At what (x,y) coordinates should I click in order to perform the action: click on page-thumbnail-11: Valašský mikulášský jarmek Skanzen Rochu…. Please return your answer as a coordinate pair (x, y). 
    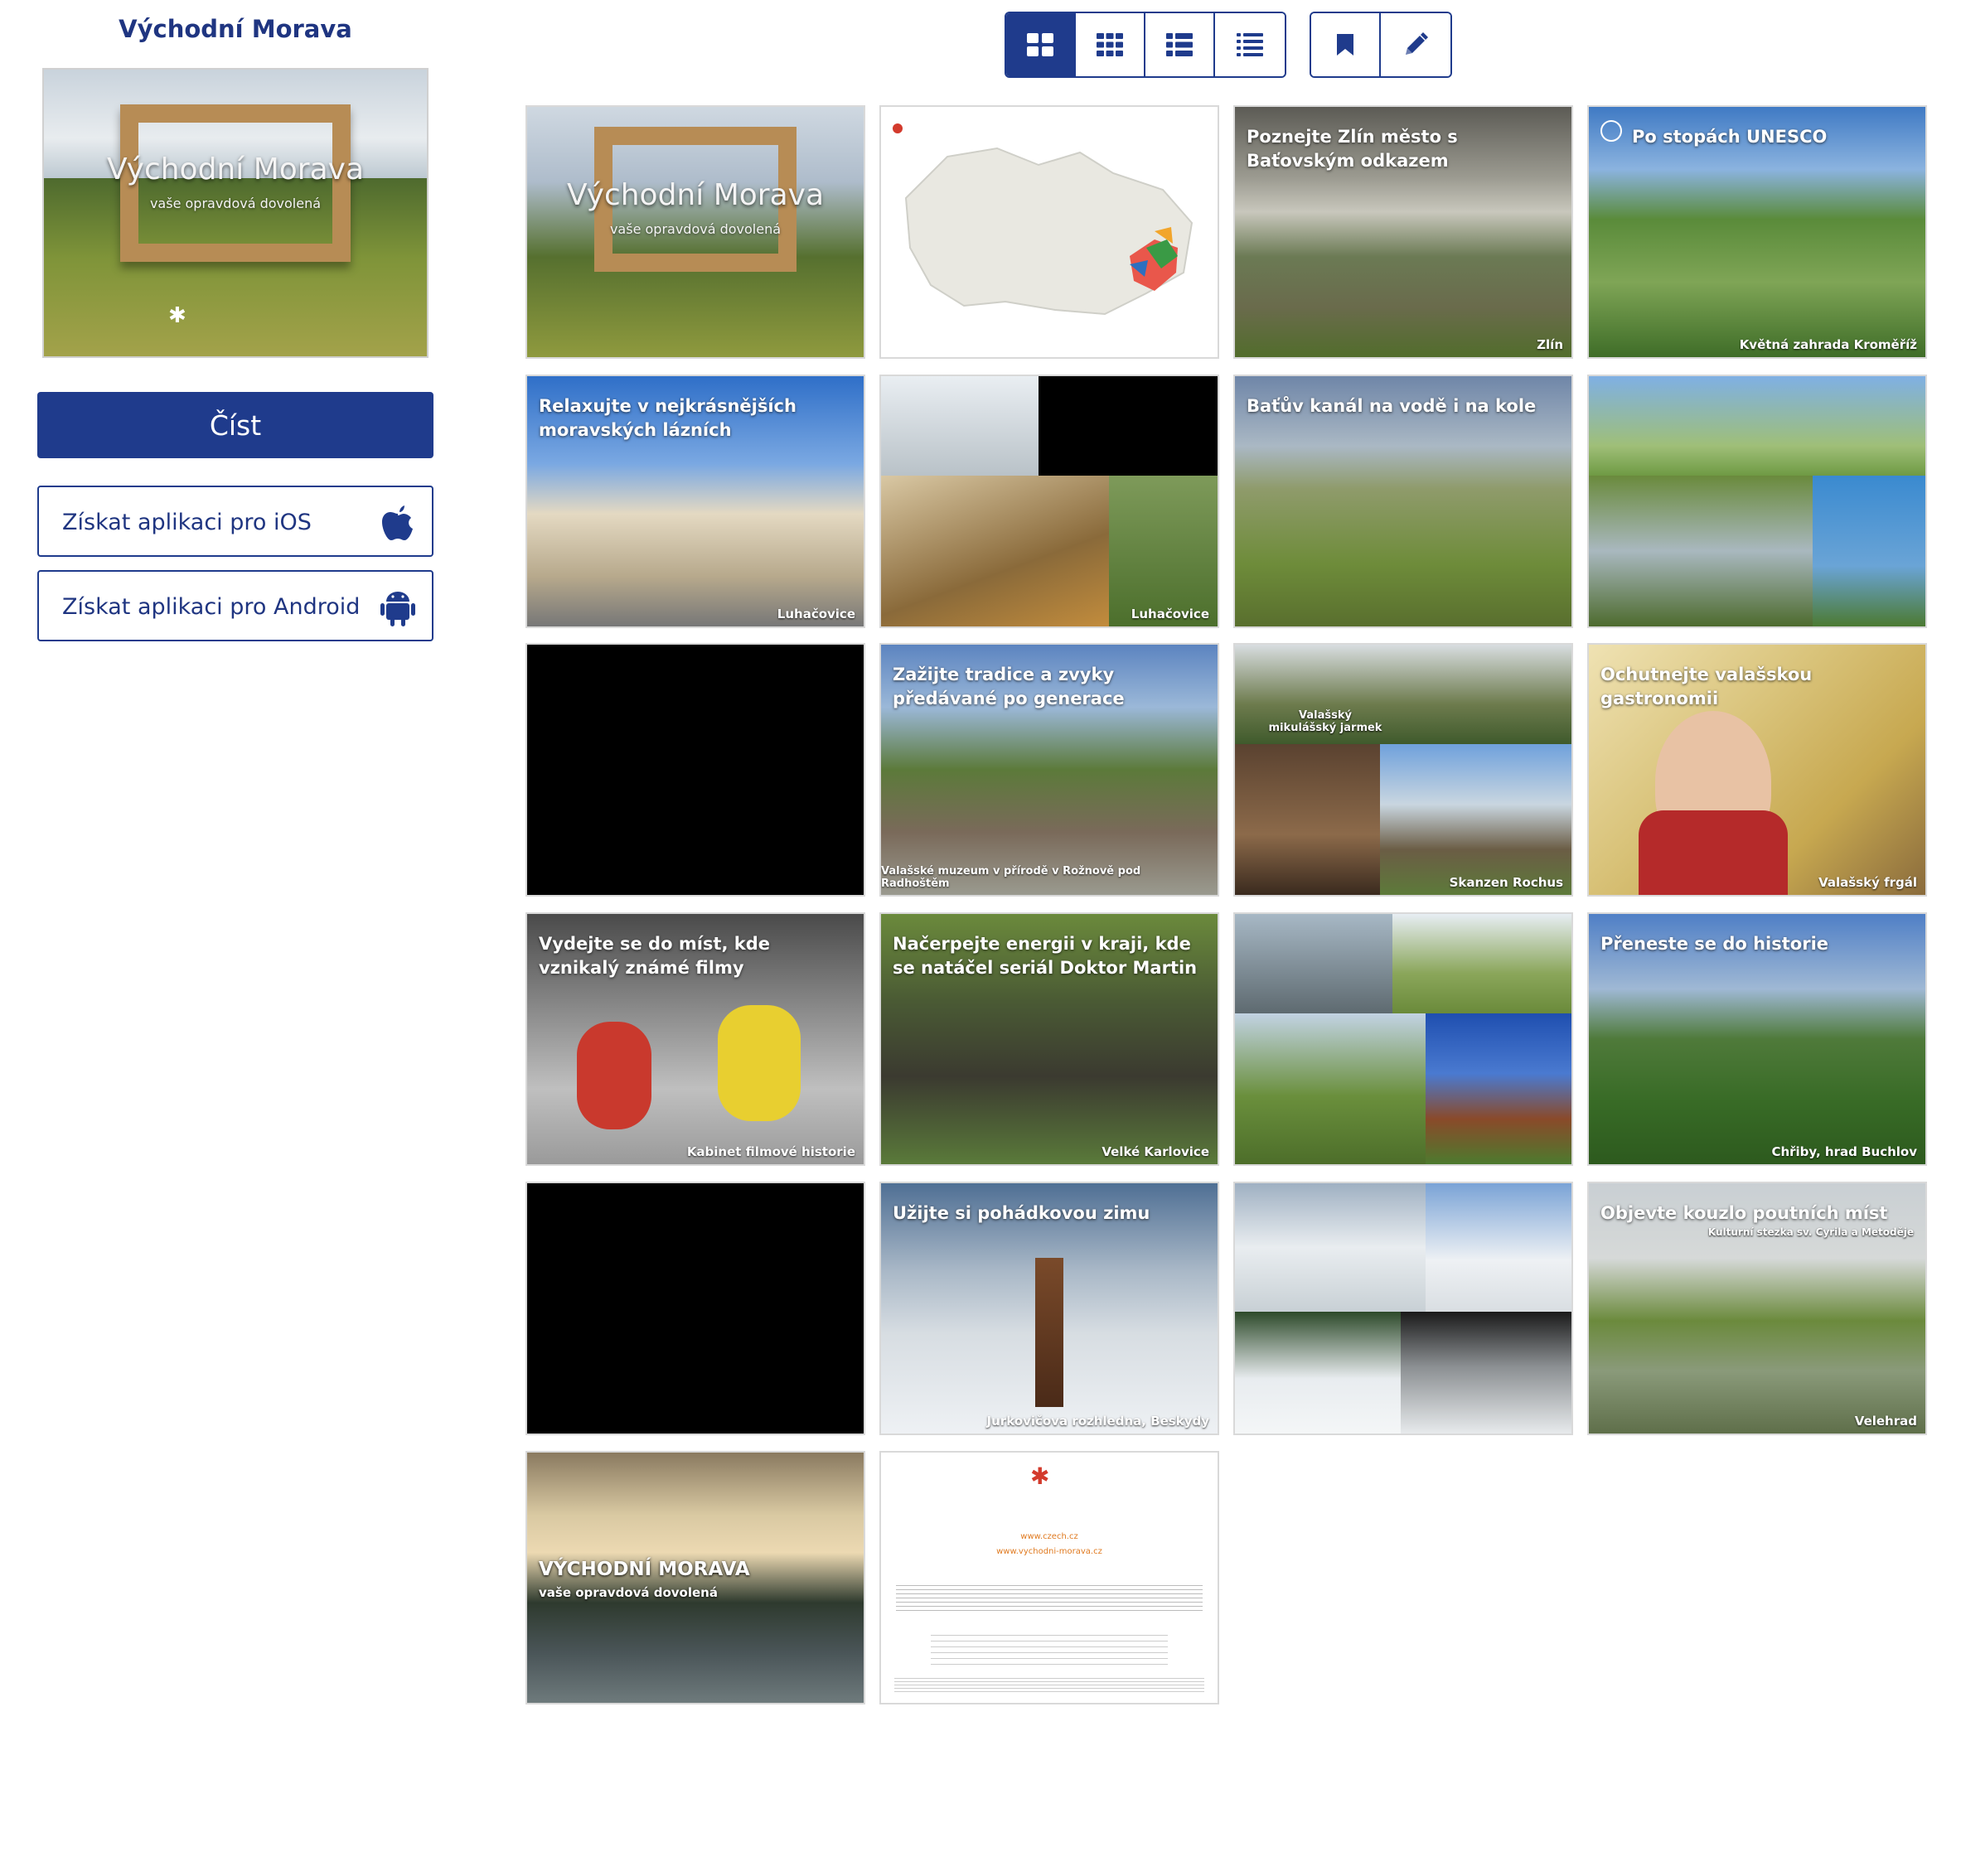
    Looking at the image, I should click on (1403, 770).